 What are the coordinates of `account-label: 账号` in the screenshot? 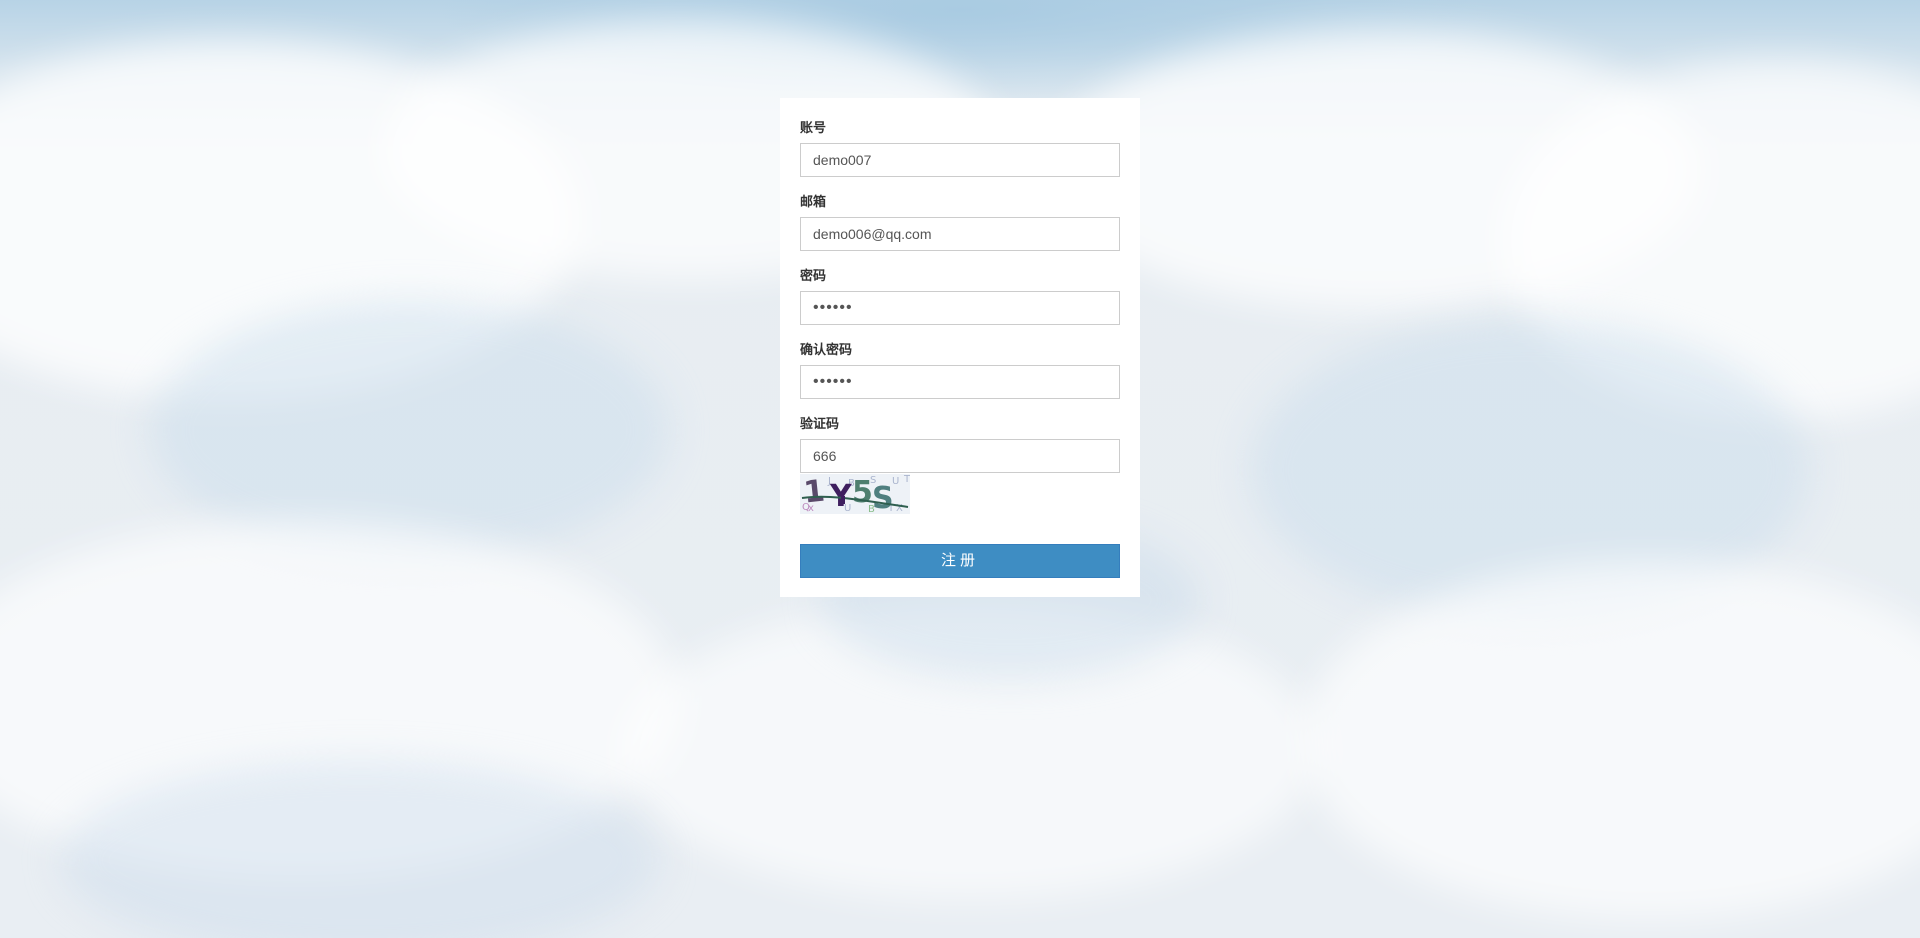 It's located at (813, 127).